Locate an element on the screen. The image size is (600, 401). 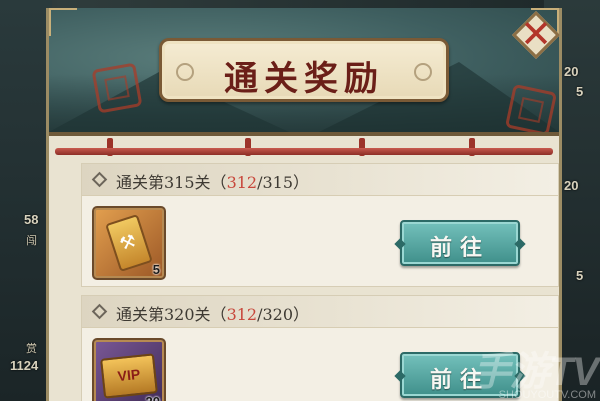
reward-condition: 通关第320关（312/320） is located at coordinates (212, 313).